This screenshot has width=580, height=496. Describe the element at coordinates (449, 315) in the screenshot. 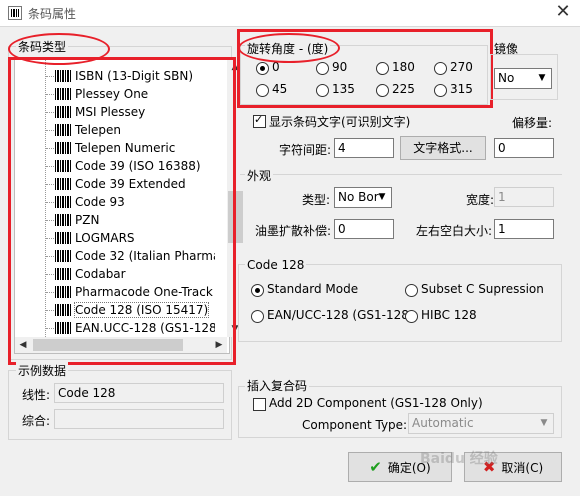

I see `code128-mode-label: HIBC 128` at that location.